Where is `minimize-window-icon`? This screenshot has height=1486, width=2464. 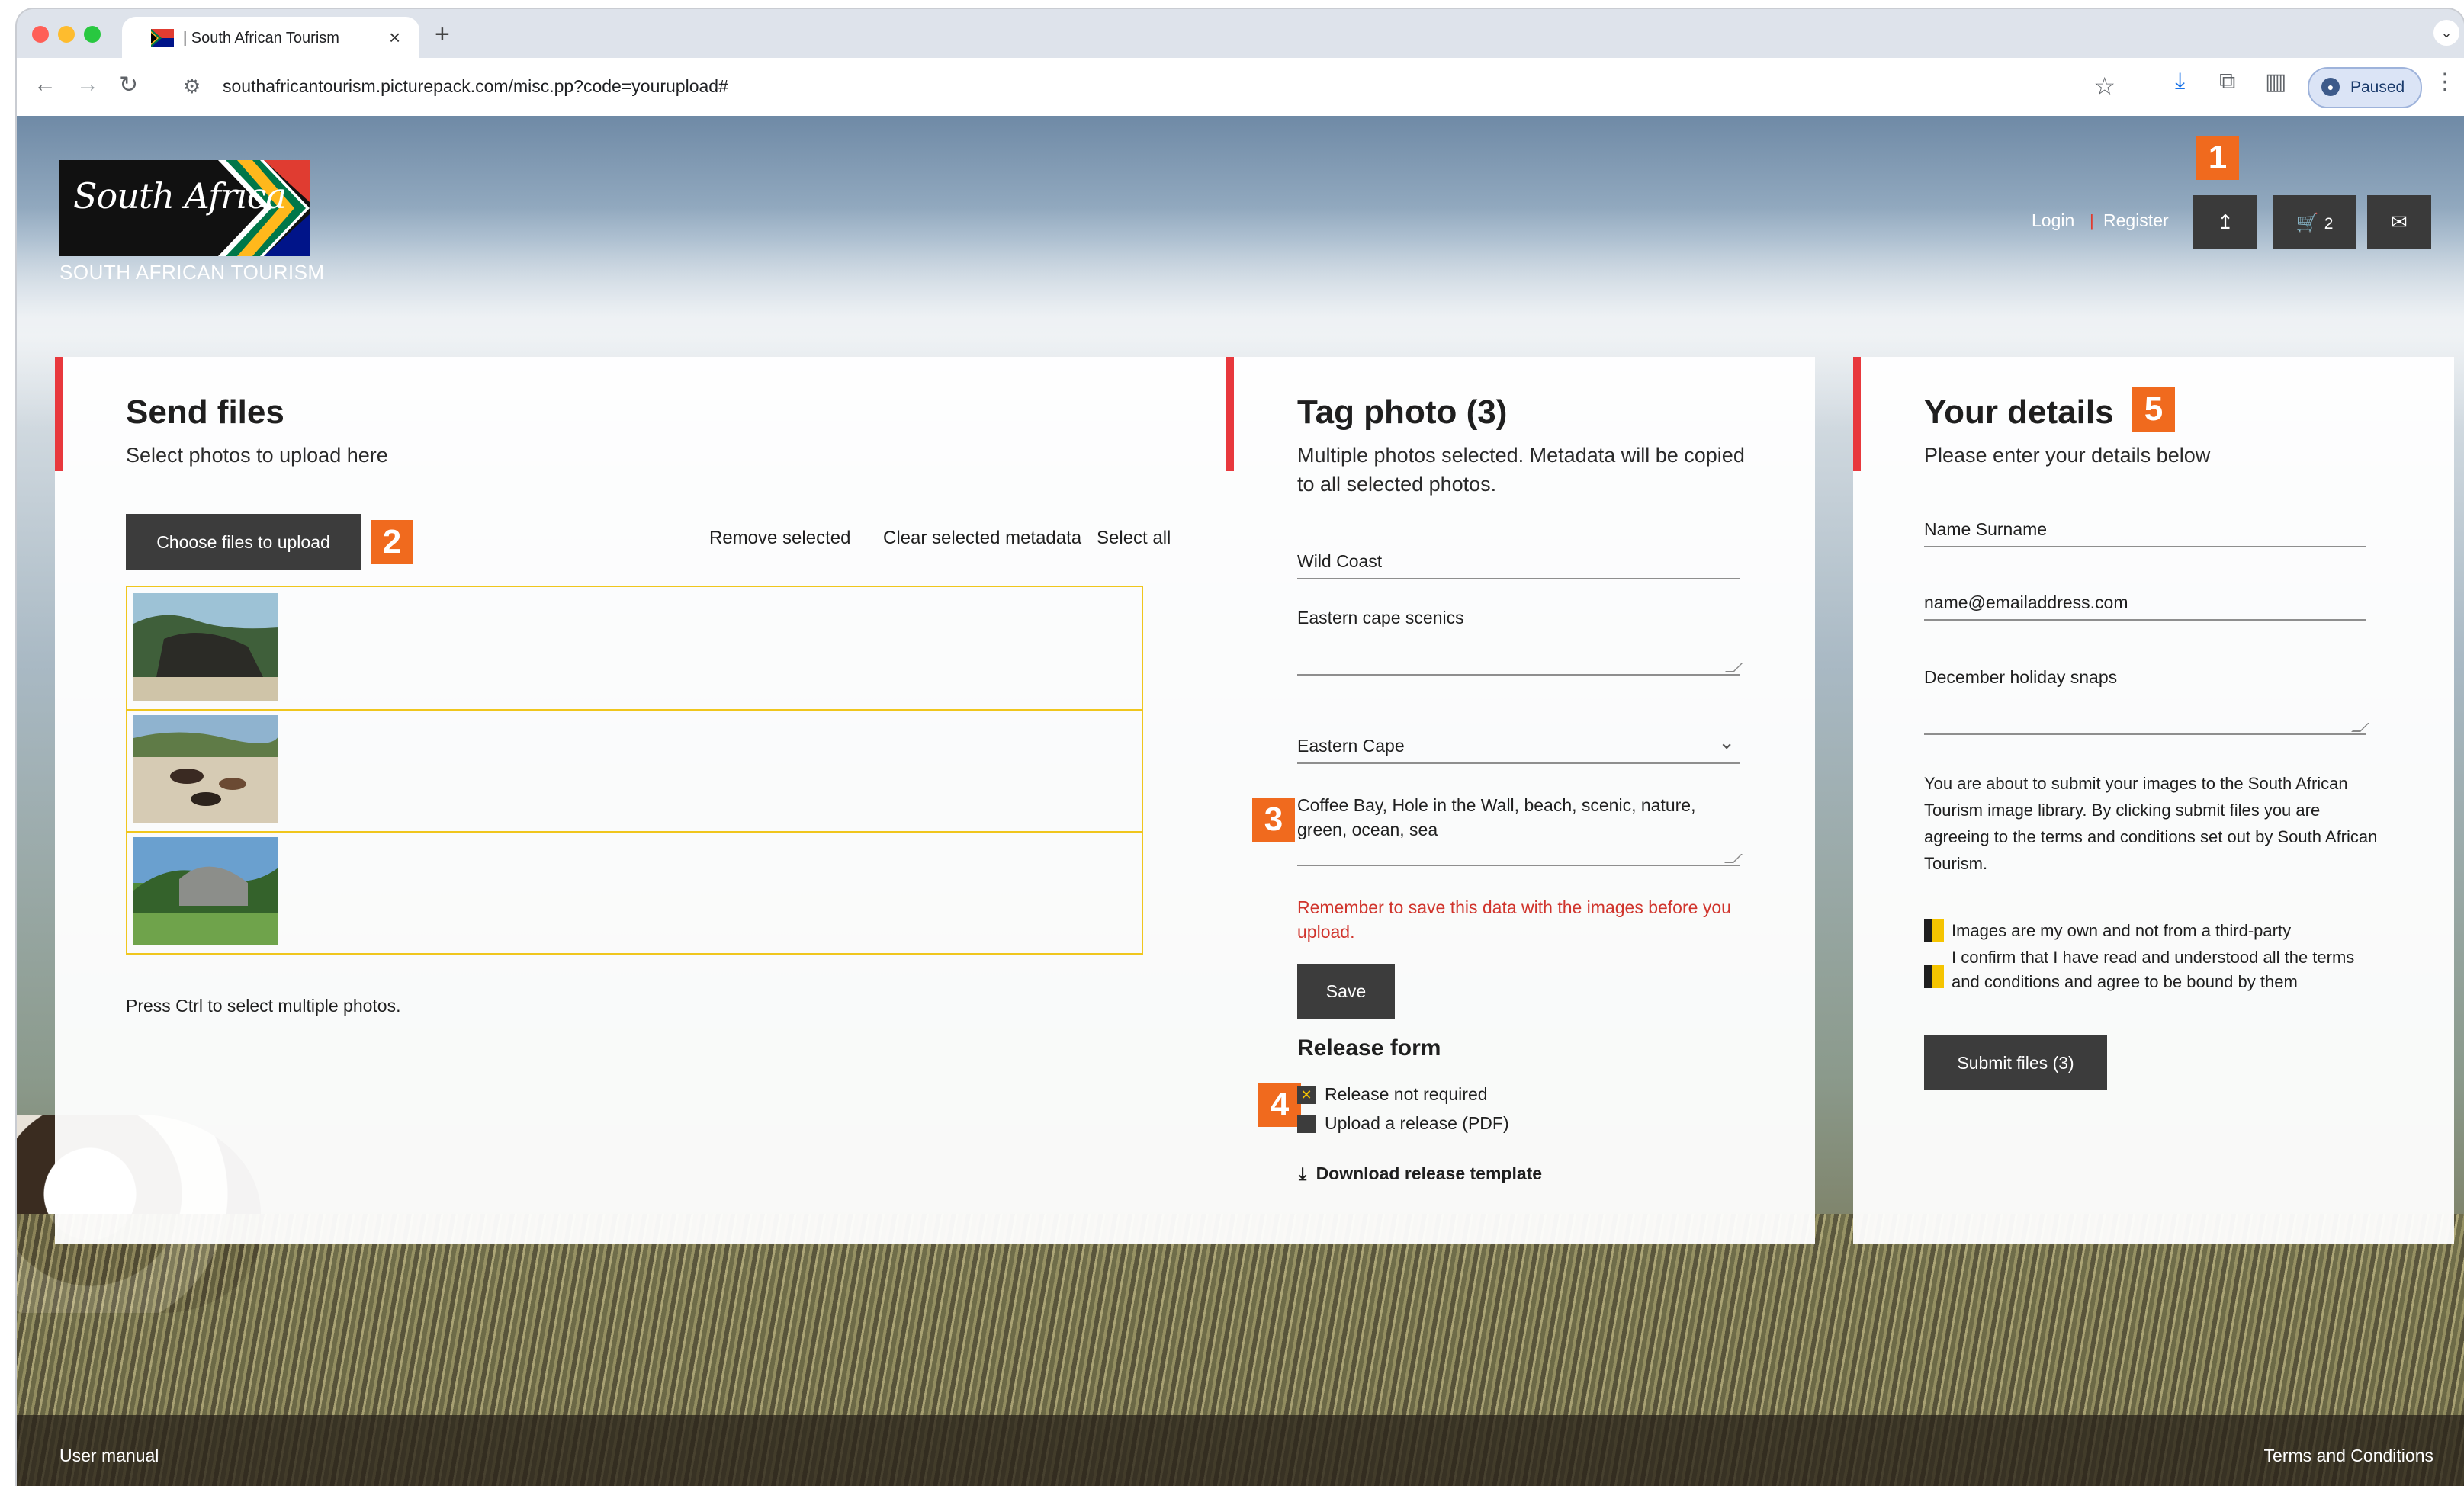 minimize-window-icon is located at coordinates (66, 34).